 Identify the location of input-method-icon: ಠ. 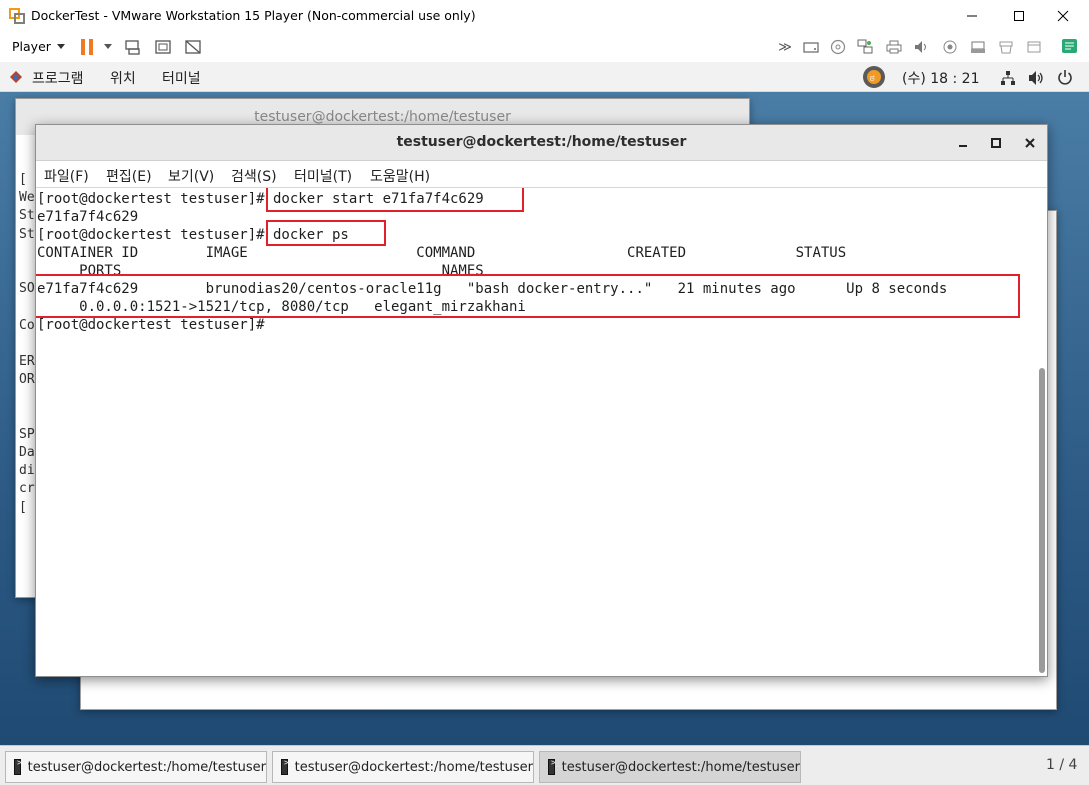
(874, 77).